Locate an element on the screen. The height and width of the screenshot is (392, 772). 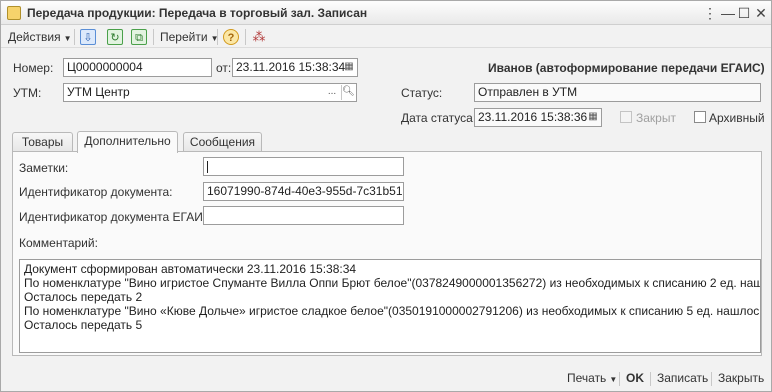
save-button: Записать is located at coordinates (682, 378).